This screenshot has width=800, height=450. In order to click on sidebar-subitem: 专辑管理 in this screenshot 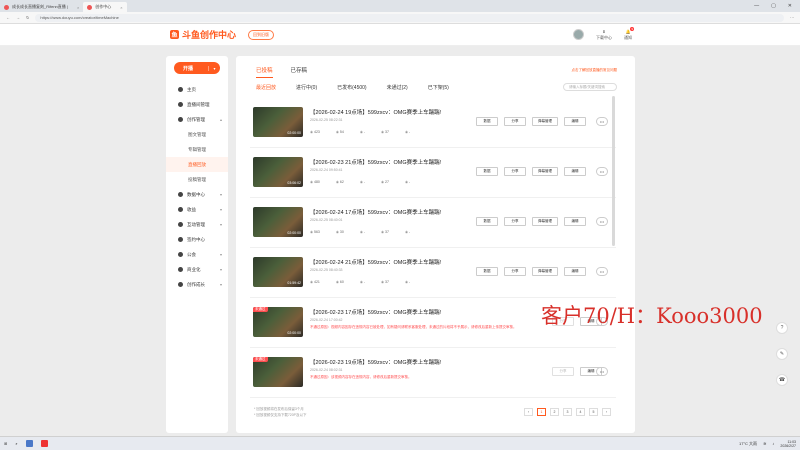, I will do `click(197, 149)`.